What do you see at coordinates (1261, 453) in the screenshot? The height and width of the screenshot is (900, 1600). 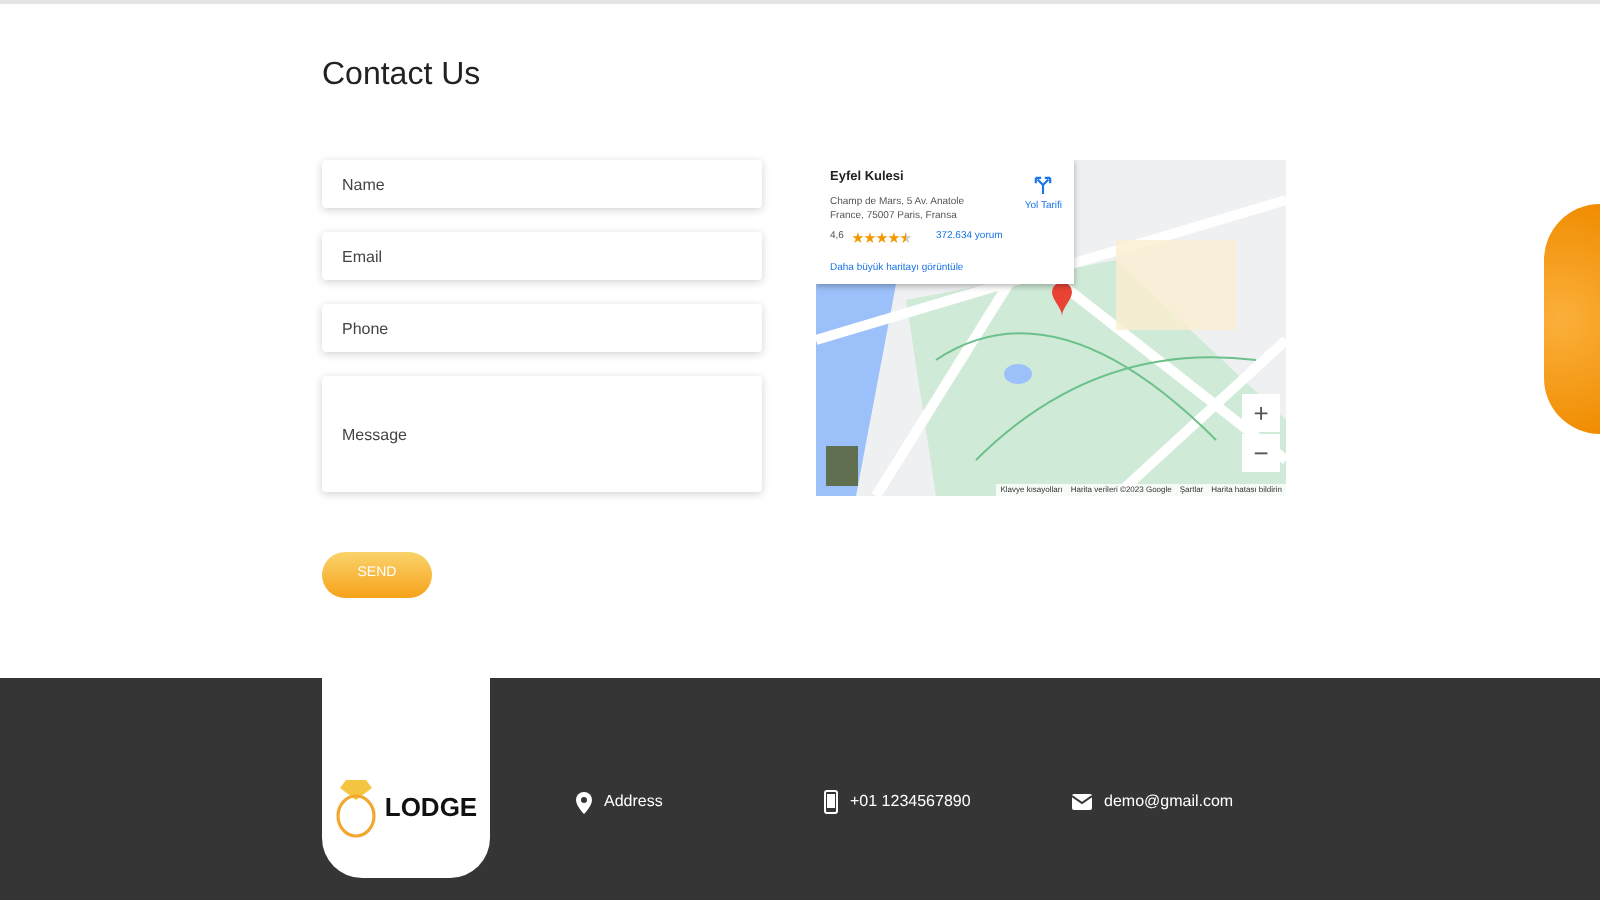 I see `zoom-out-button: −` at bounding box center [1261, 453].